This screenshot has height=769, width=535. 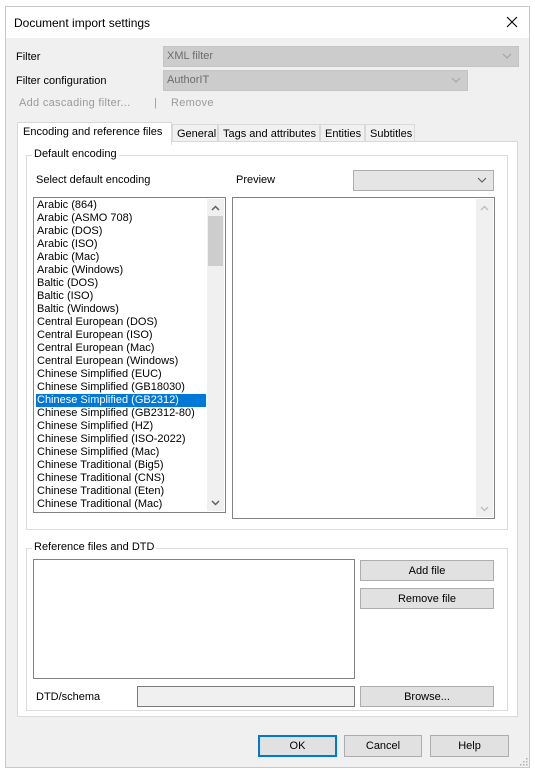 I want to click on close-icon, so click(x=512, y=22).